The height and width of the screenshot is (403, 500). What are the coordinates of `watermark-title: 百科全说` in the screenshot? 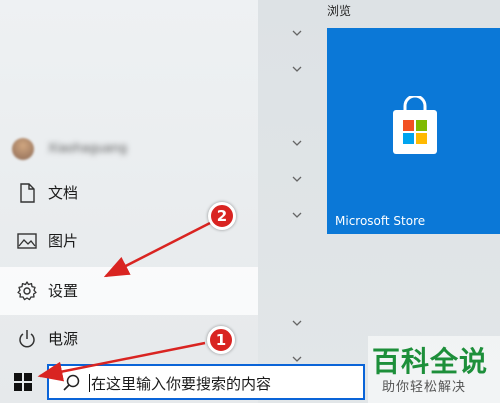 It's located at (430, 361).